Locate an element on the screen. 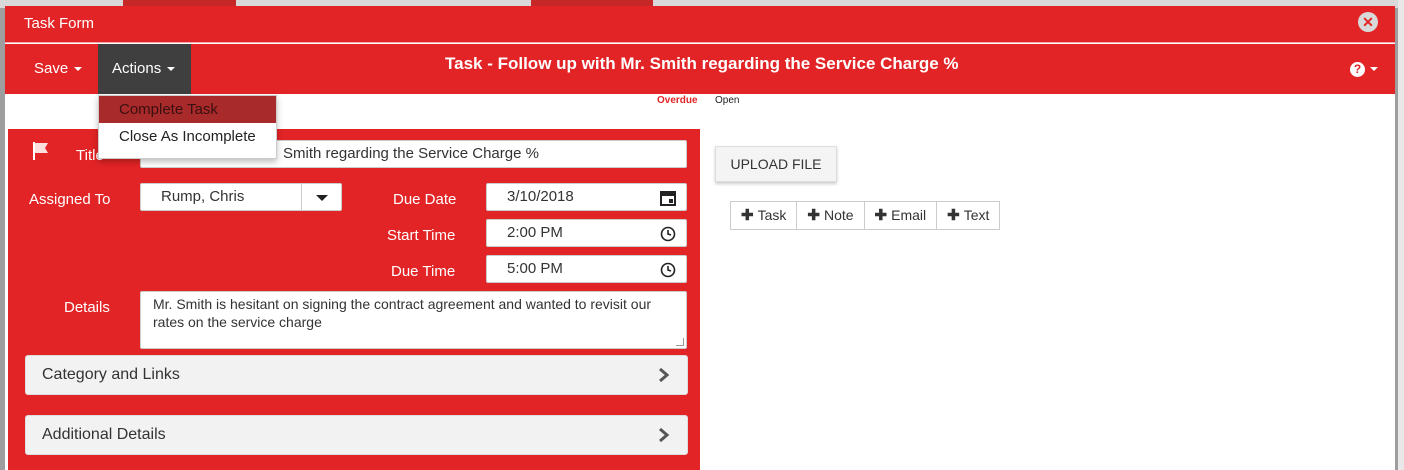  add-item-button-group: ✚ Task ✚ Note ✚ Email ✚ Text is located at coordinates (865, 215).